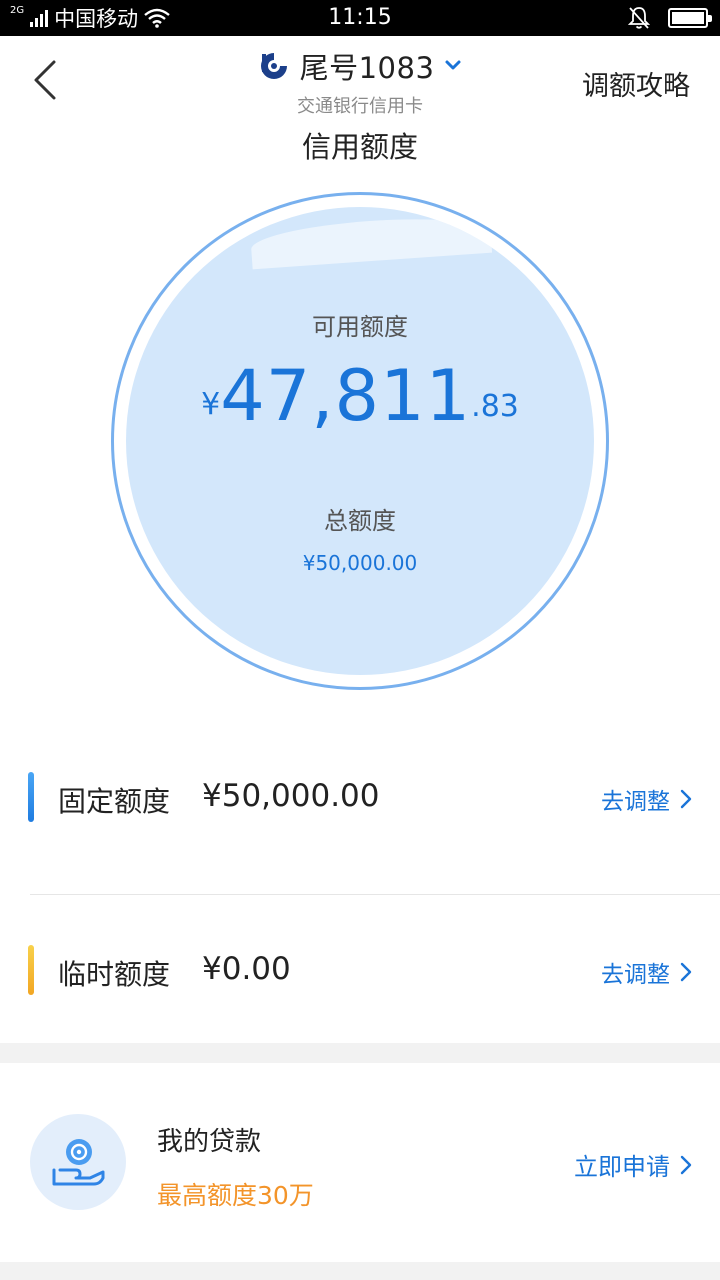 Image resolution: width=720 pixels, height=1280 pixels. What do you see at coordinates (114, 801) in the screenshot?
I see `fixed-limit-label: 固定额度` at bounding box center [114, 801].